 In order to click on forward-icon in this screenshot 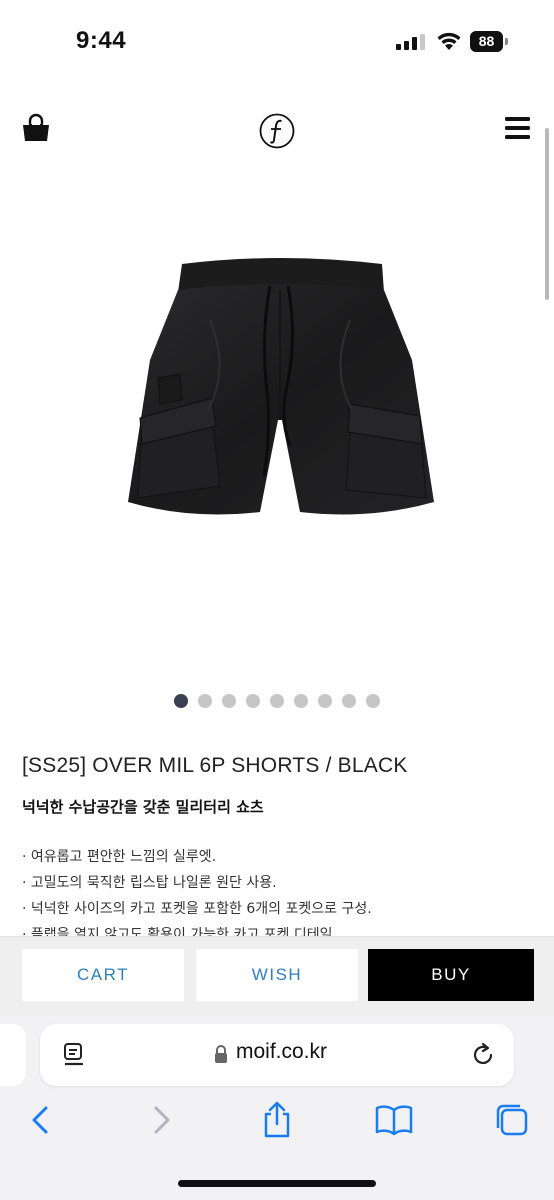, I will do `click(160, 1120)`.